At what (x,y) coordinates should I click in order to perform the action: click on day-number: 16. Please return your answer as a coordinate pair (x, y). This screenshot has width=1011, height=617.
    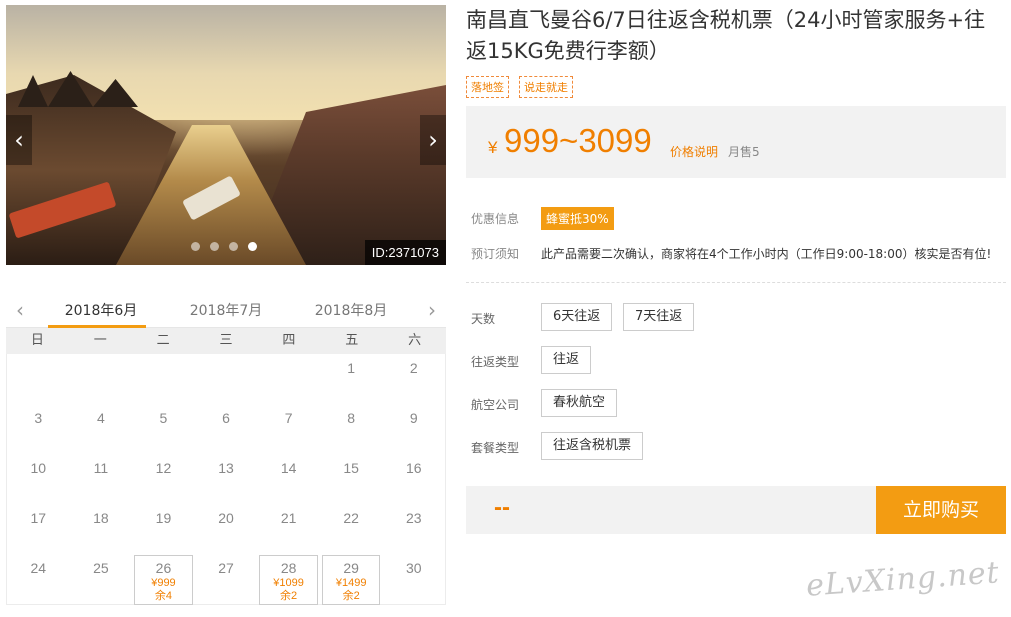
    Looking at the image, I should click on (413, 468).